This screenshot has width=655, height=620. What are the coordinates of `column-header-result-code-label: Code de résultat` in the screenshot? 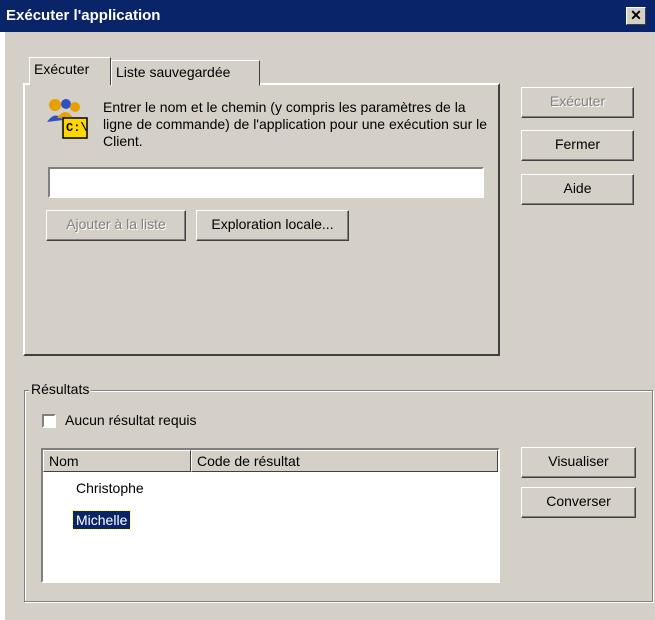 It's located at (248, 461).